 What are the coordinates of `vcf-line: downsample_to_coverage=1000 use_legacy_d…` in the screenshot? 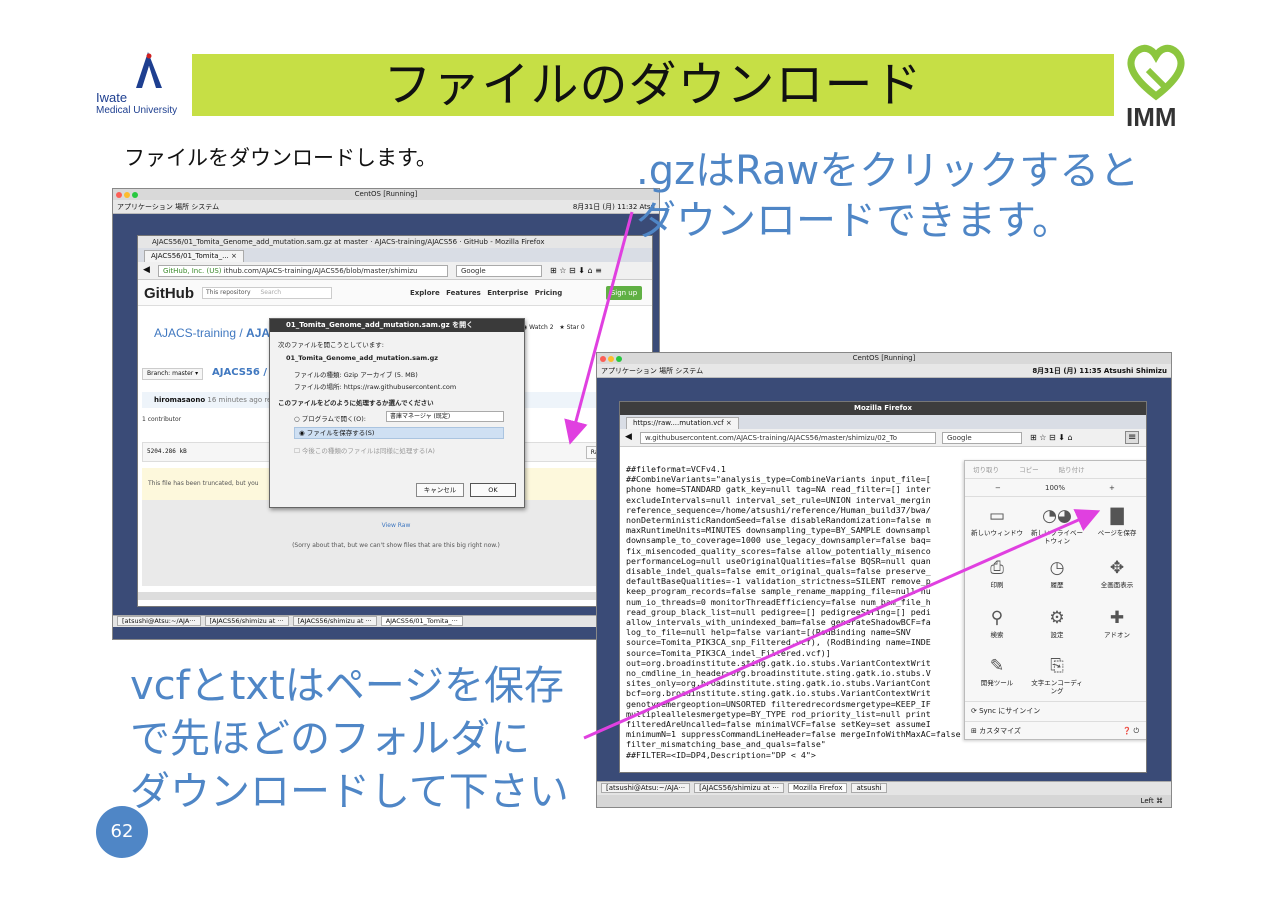 It's located at (778, 540).